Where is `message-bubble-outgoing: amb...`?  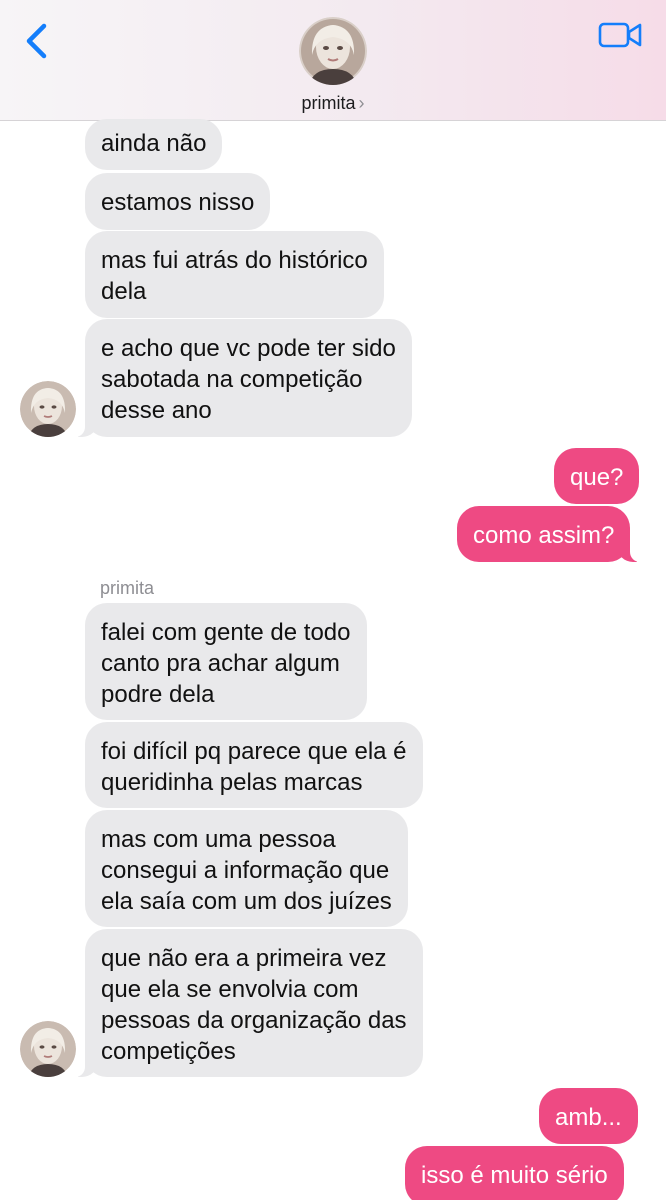
message-bubble-outgoing: amb... is located at coordinates (588, 1116).